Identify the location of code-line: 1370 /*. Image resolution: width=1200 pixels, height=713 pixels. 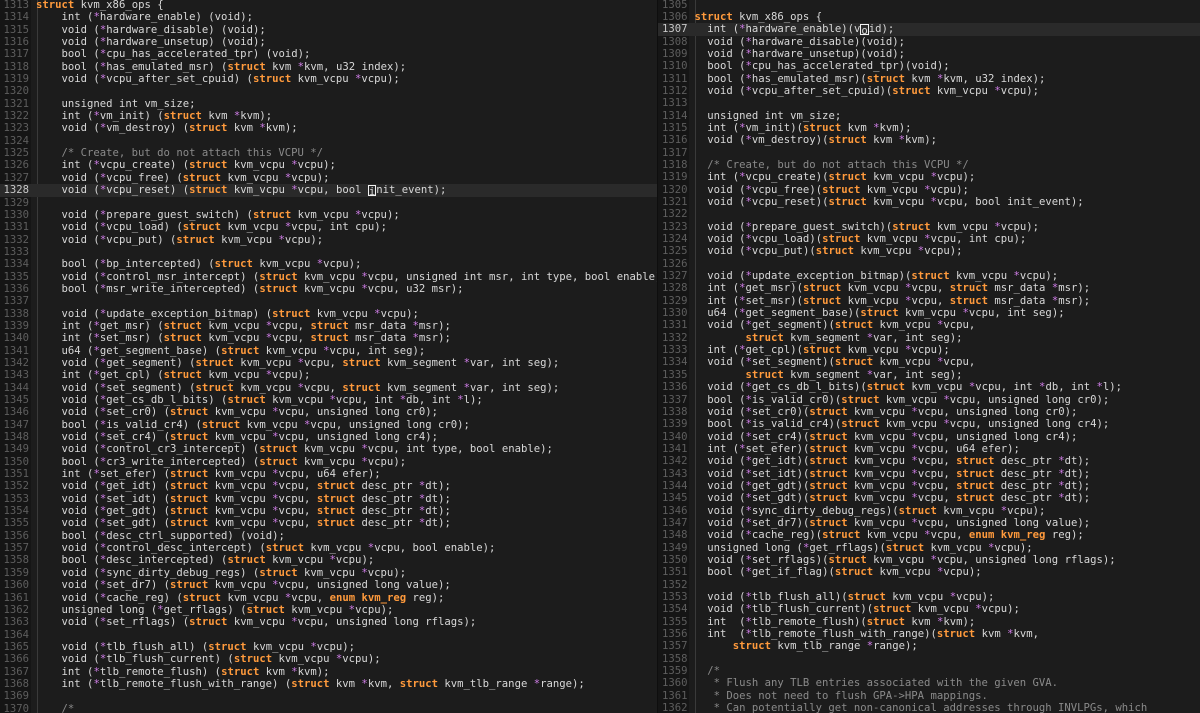
(328, 708).